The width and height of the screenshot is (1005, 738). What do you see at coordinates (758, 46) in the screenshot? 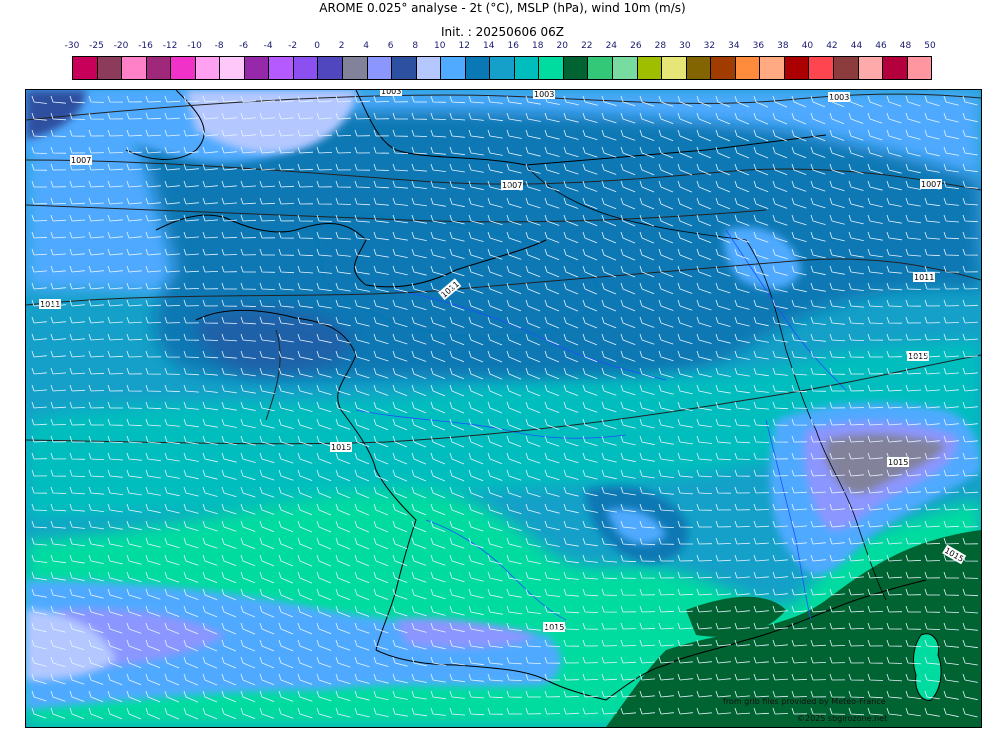
I see `colorbar-tick-label: 36` at bounding box center [758, 46].